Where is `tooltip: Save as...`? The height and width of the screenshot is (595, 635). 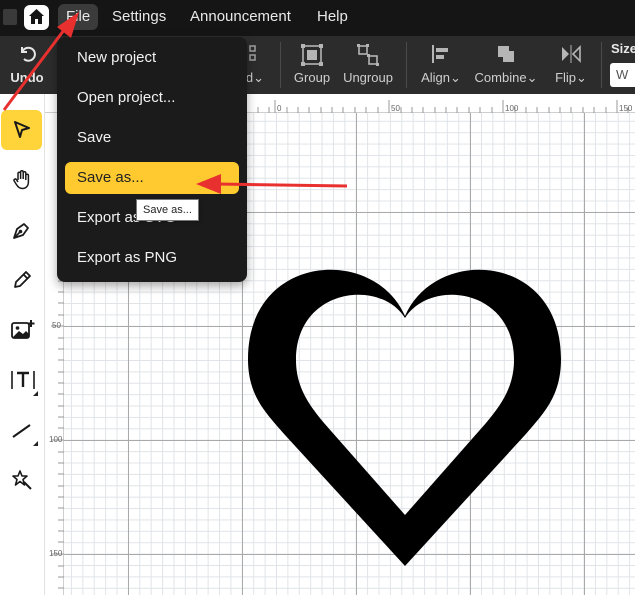
tooltip: Save as... is located at coordinates (167, 210).